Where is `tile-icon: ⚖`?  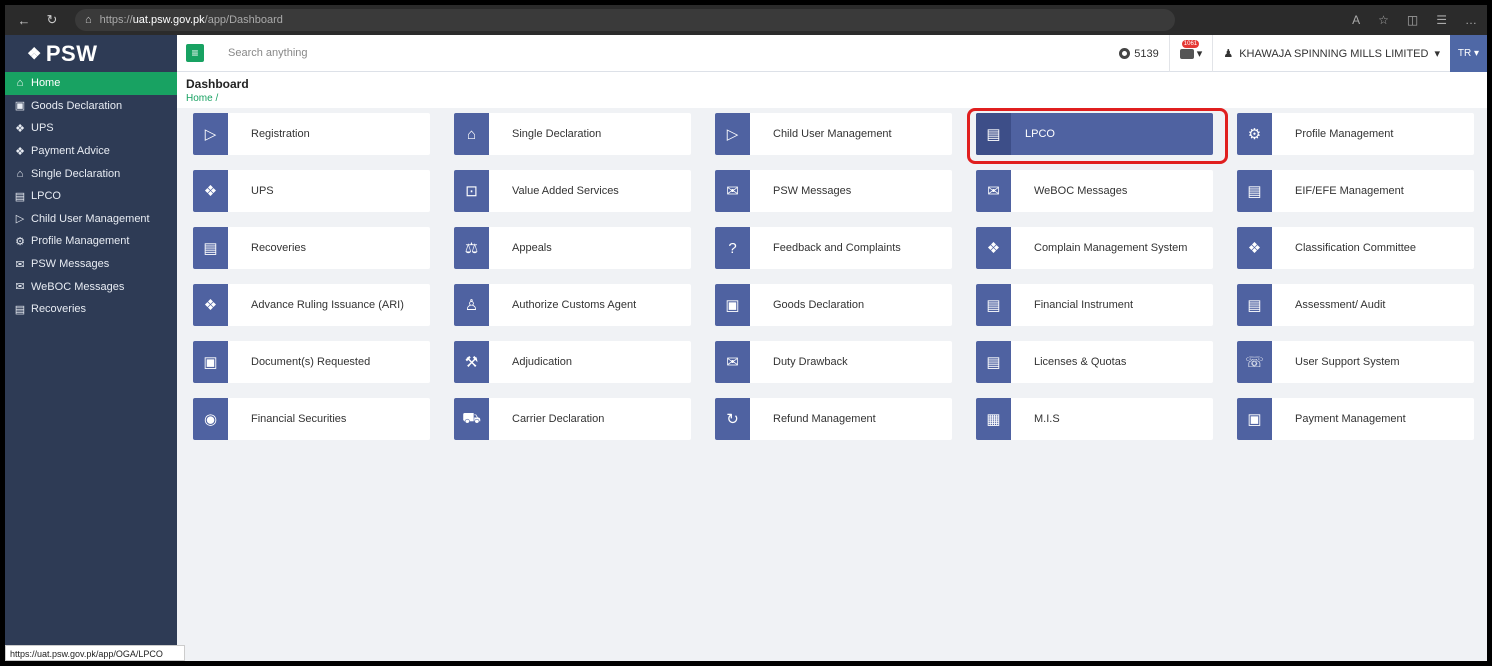 tile-icon: ⚖ is located at coordinates (471, 248).